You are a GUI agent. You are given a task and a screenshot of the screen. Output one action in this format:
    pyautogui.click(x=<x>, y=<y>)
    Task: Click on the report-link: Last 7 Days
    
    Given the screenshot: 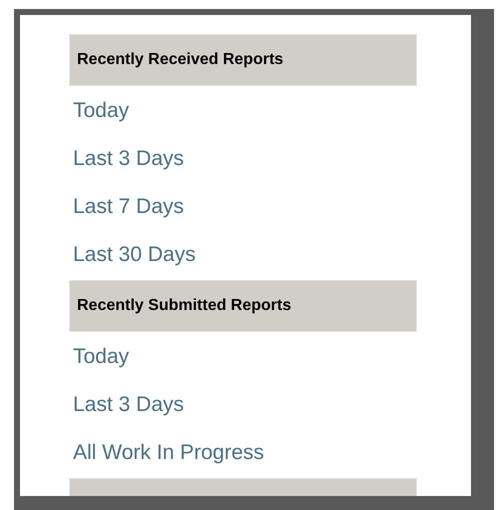 What is the action you would take?
    pyautogui.click(x=128, y=206)
    